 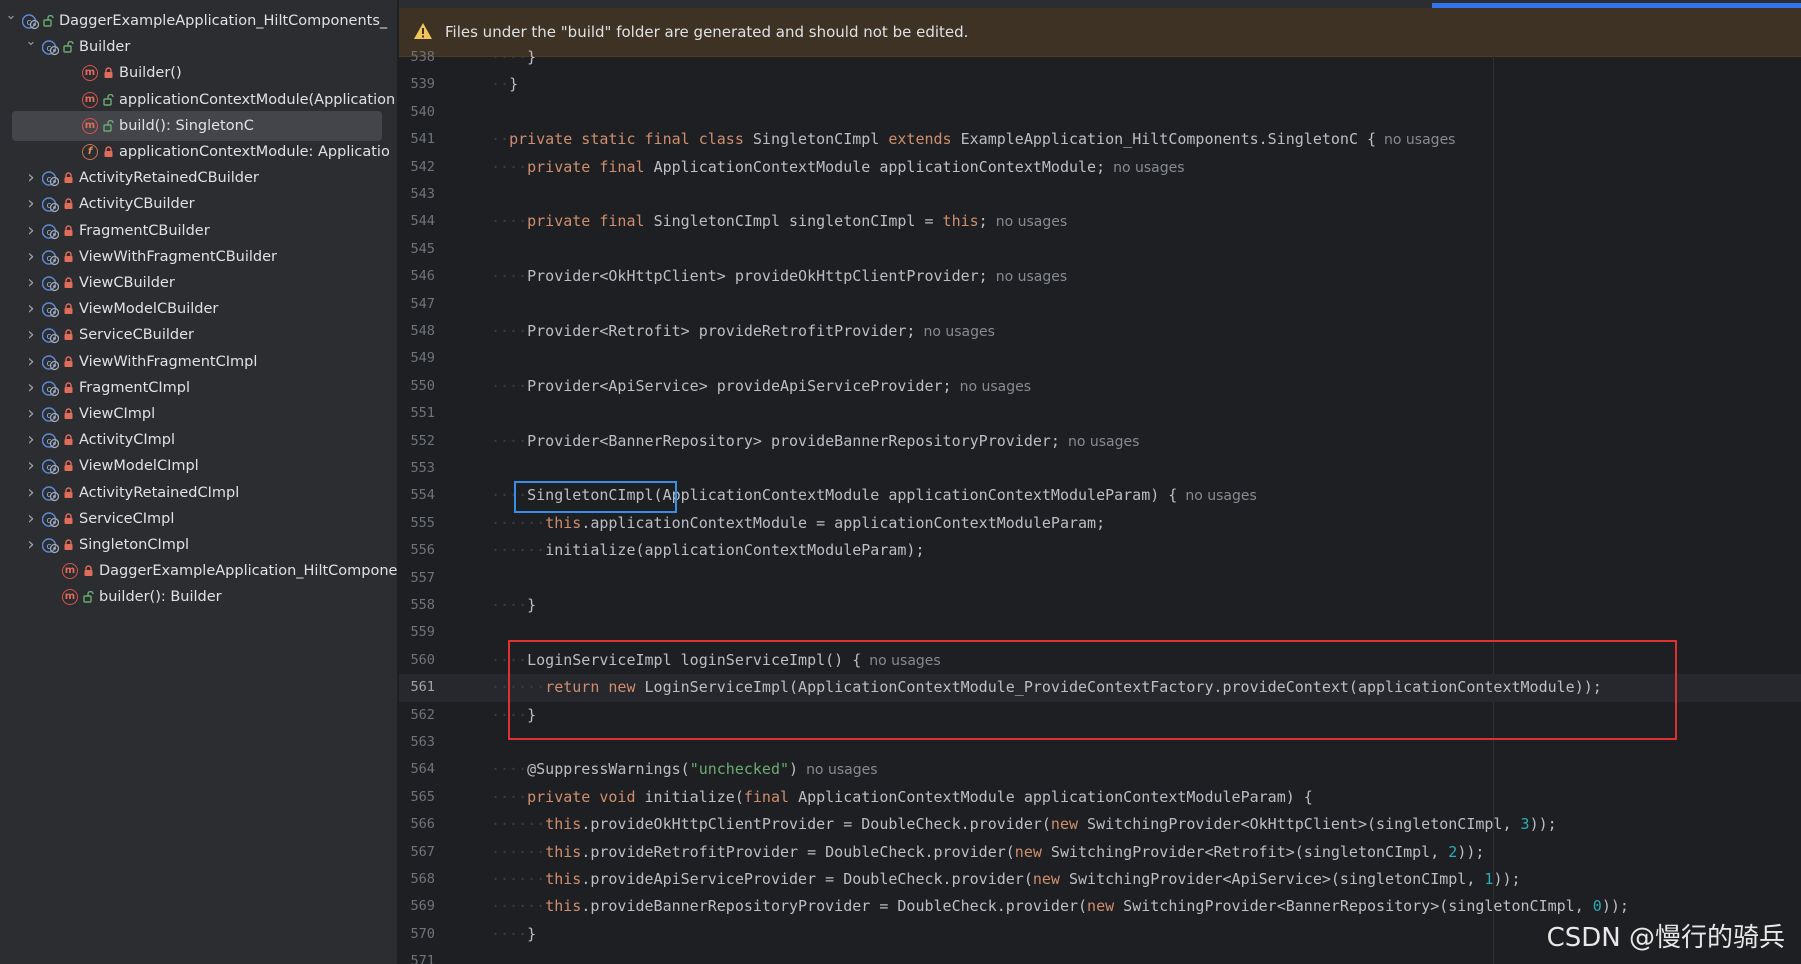 I want to click on line-number: 570, so click(x=417, y=934).